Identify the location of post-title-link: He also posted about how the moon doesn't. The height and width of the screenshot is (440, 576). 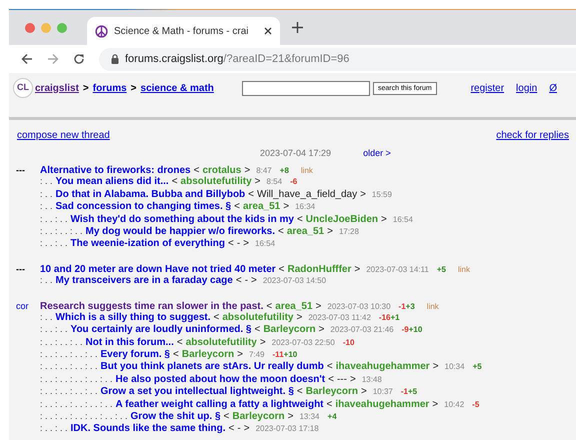
(221, 380).